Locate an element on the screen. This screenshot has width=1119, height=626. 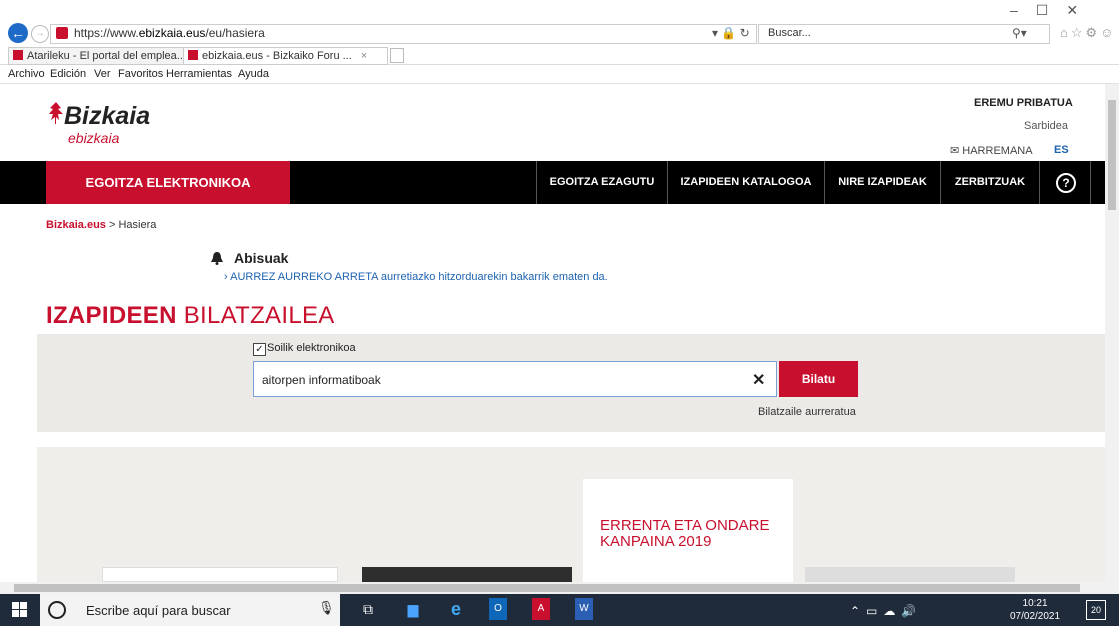
advanced-search-link: Bilatzaile aurreratua is located at coordinates (807, 412).